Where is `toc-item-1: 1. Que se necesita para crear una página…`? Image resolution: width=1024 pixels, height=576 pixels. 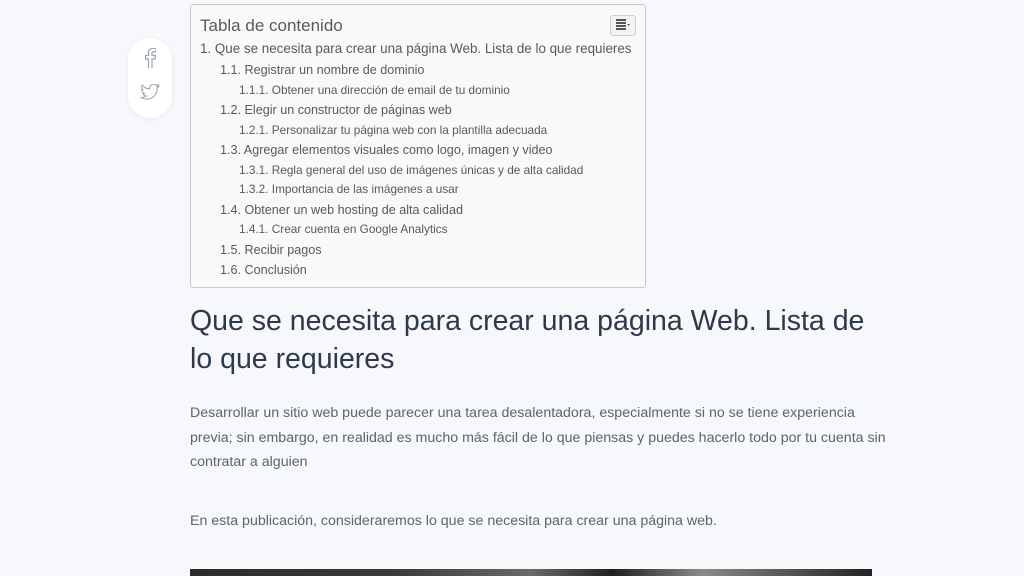 toc-item-1: 1. Que se necesita para crear una página… is located at coordinates (416, 48).